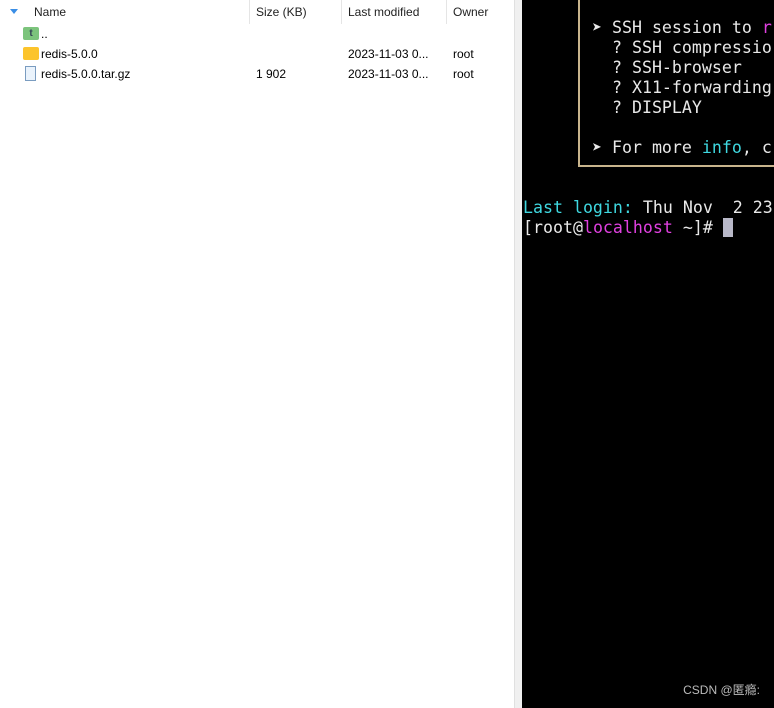 Image resolution: width=774 pixels, height=708 pixels. What do you see at coordinates (682, 147) in the screenshot?
I see `terminal-line: ➤ For more info, c` at bounding box center [682, 147].